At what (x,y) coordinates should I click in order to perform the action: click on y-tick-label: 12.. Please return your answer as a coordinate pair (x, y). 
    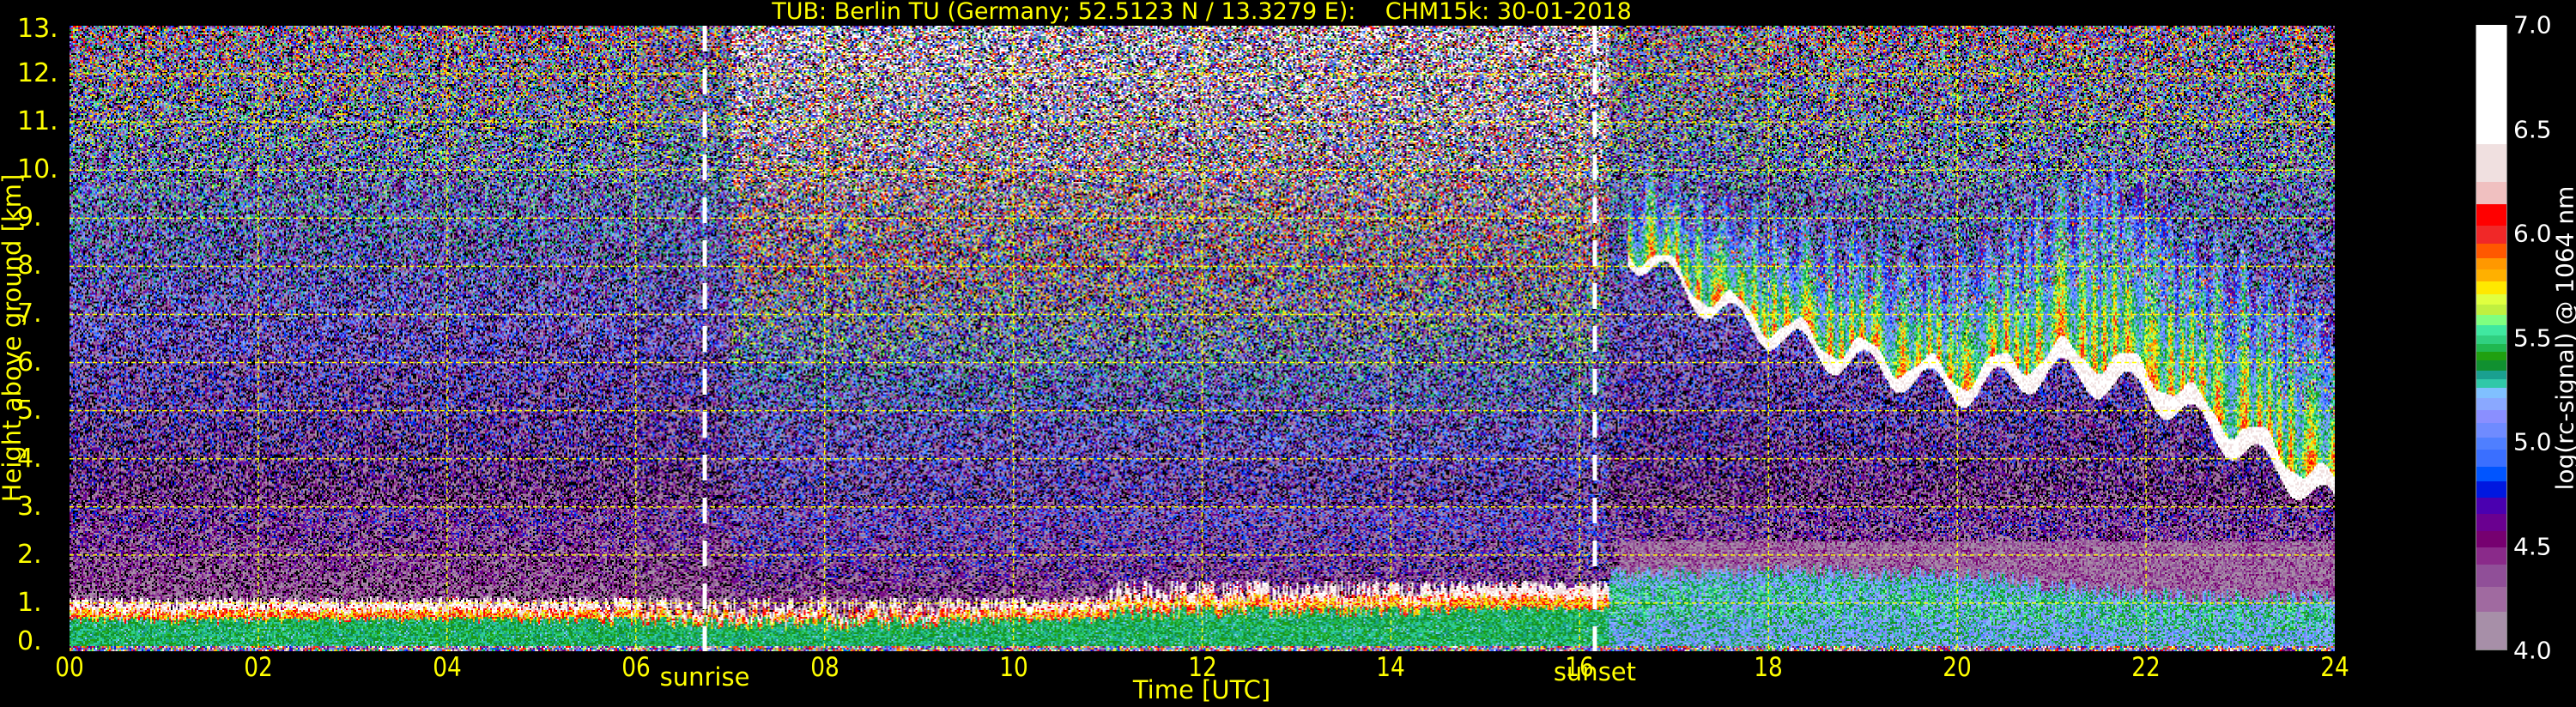
    Looking at the image, I should click on (37, 74).